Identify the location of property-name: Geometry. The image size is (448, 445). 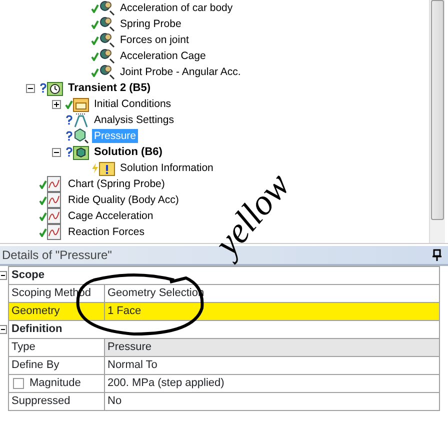
(56, 311).